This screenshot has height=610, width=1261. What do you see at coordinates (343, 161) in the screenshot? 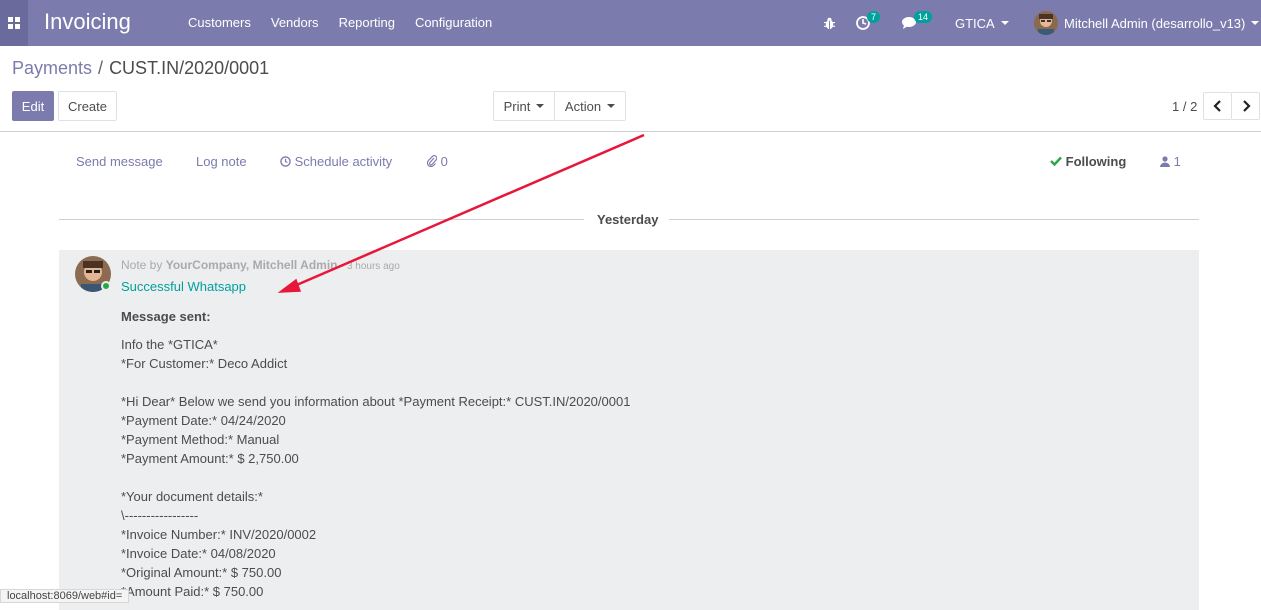
I see `schedule-activity-label: Schedule activity` at bounding box center [343, 161].